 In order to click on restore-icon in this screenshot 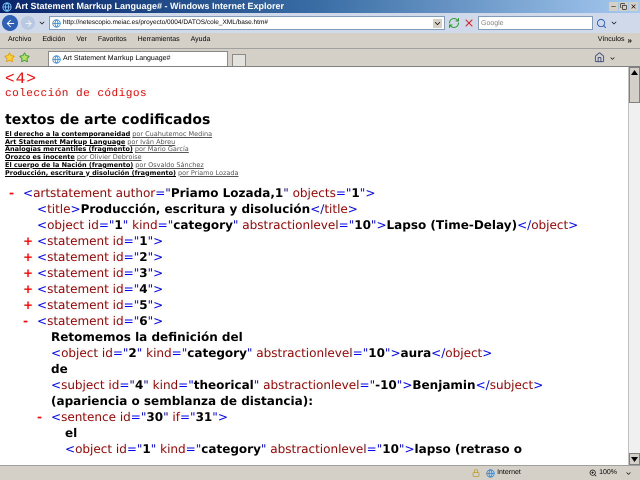, I will do `click(623, 6)`.